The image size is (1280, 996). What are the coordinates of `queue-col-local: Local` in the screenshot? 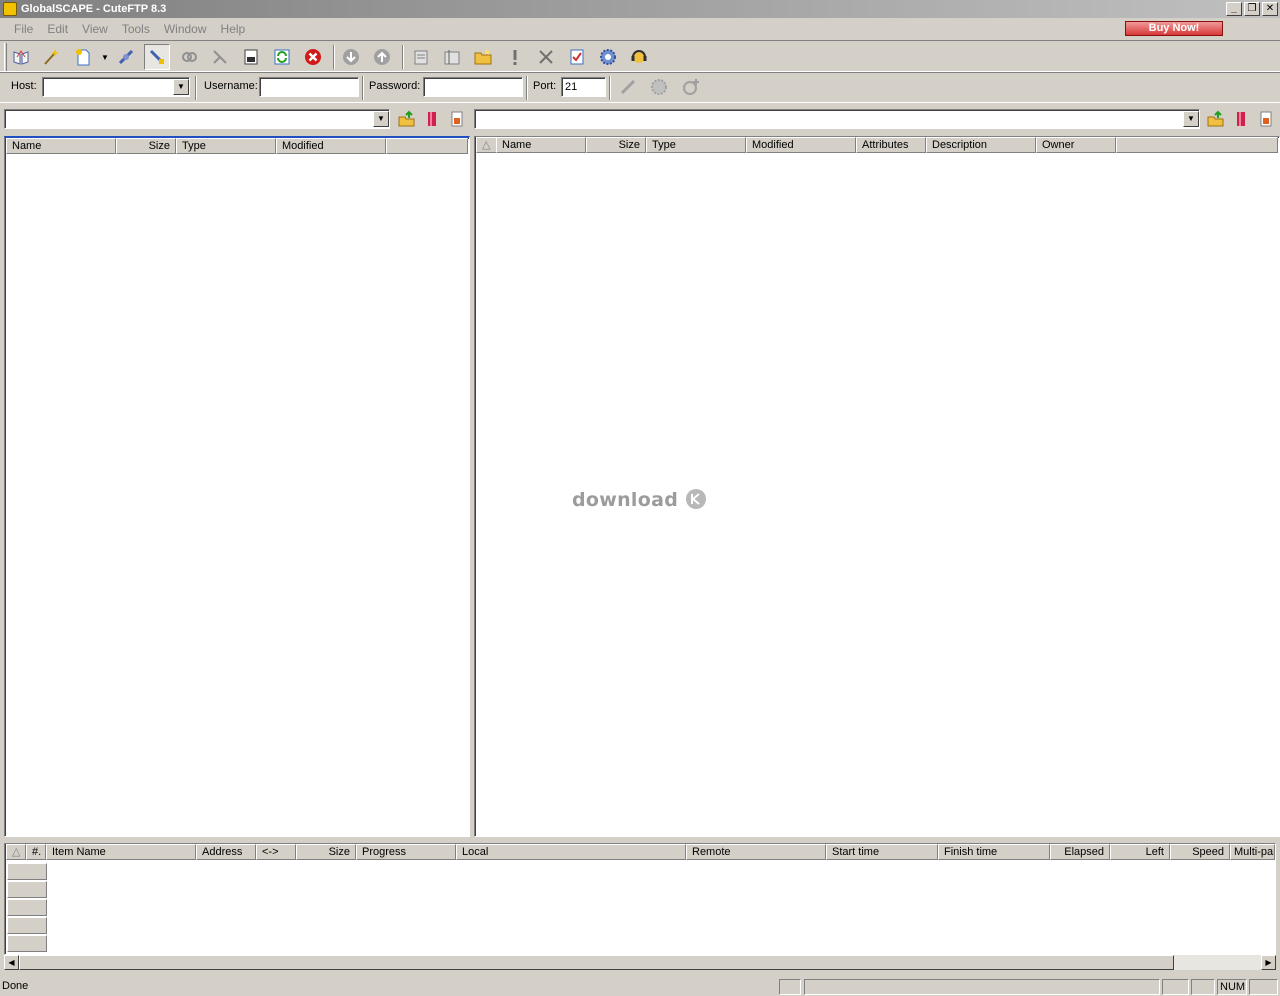 It's located at (571, 852).